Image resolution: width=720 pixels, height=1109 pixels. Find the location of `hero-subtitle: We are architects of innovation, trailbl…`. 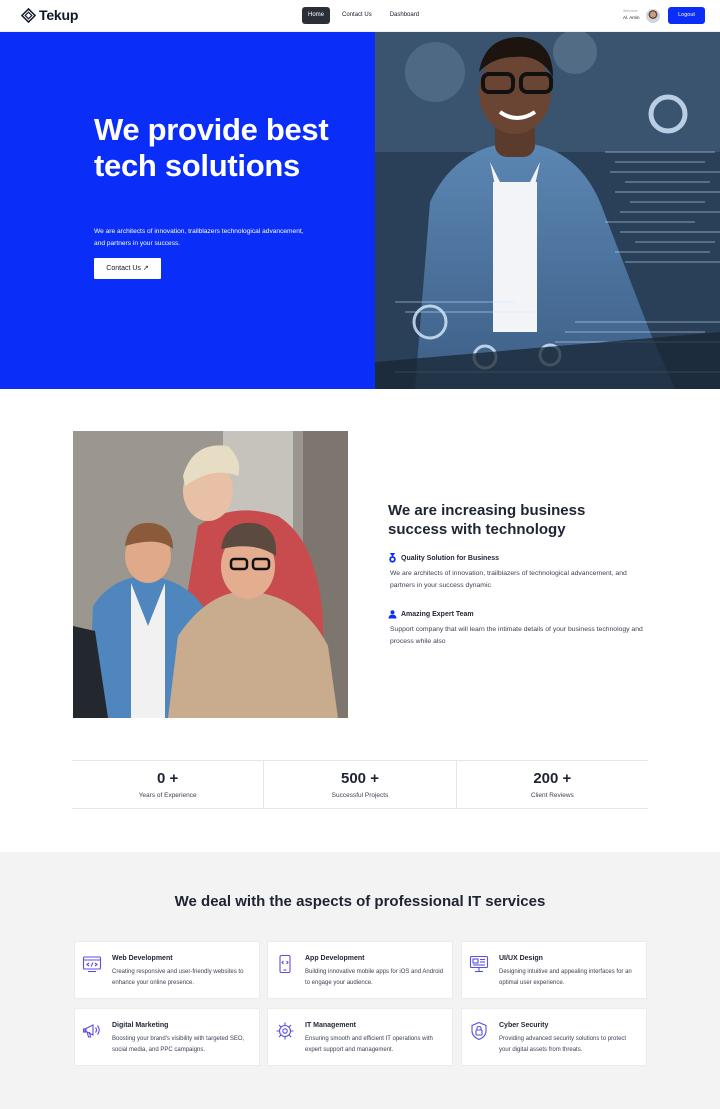

hero-subtitle: We are architects of innovation, trailbl… is located at coordinates (199, 237).